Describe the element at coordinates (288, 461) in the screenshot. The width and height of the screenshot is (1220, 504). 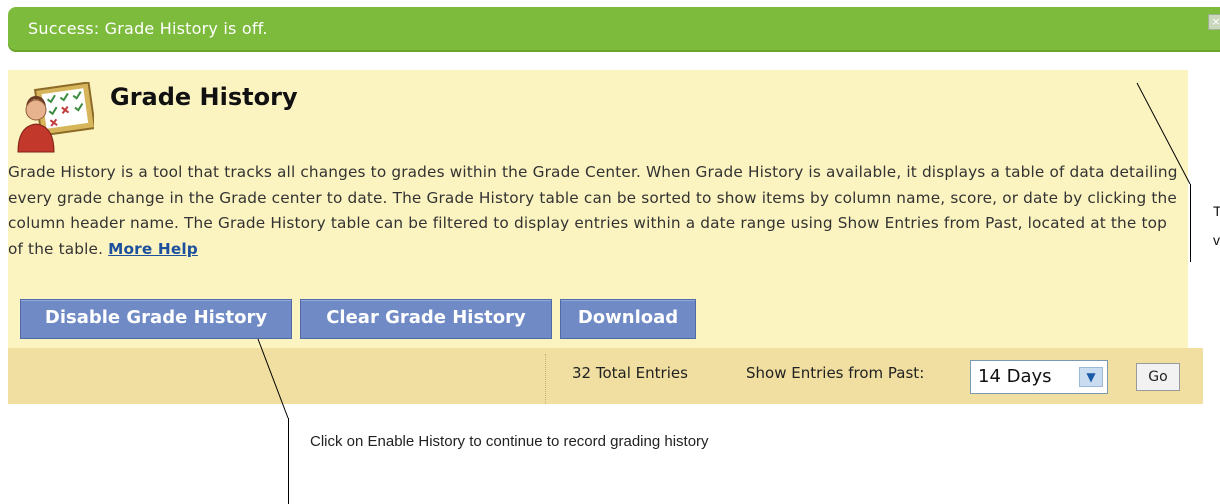
I see `callout-bracket-bottom` at that location.